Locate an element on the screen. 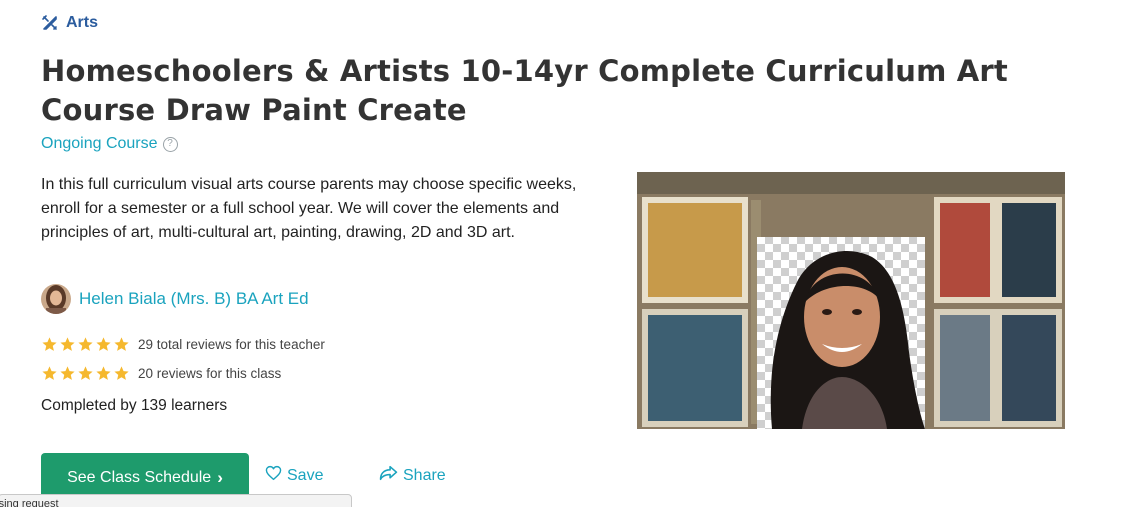 The width and height of the screenshot is (1126, 507). brush-pencil-icon is located at coordinates (50, 23).